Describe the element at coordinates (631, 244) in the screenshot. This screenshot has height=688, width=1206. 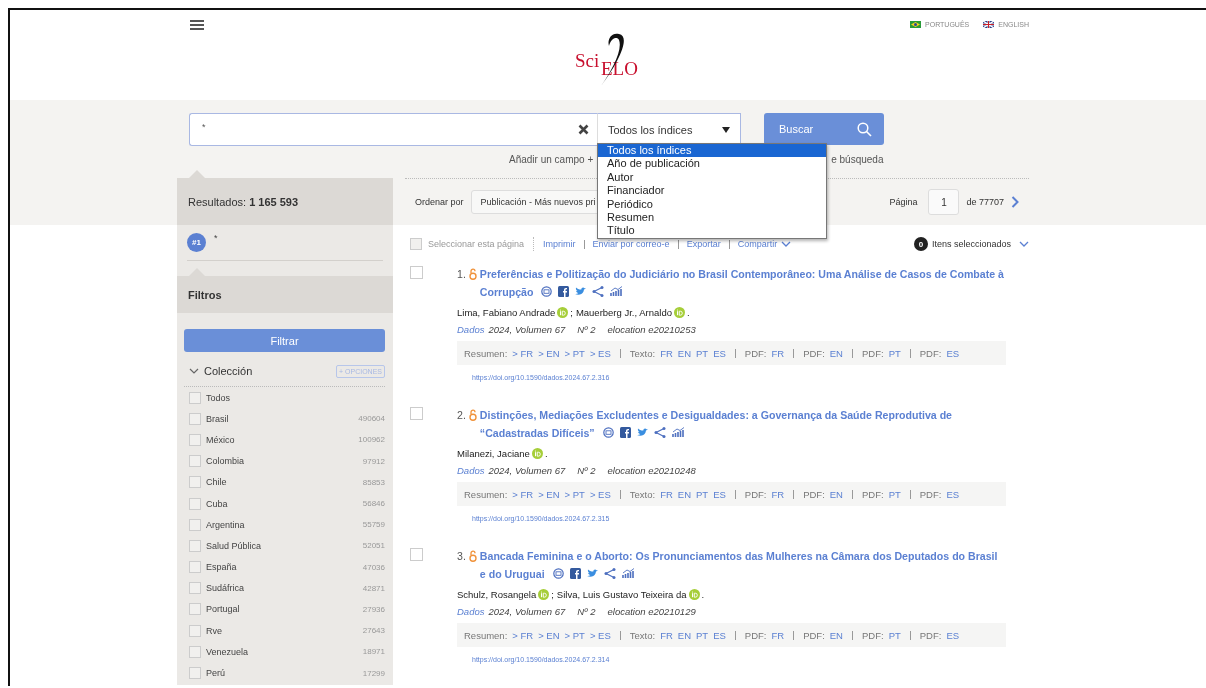
I see `action-link: Enviar por correo-e` at that location.